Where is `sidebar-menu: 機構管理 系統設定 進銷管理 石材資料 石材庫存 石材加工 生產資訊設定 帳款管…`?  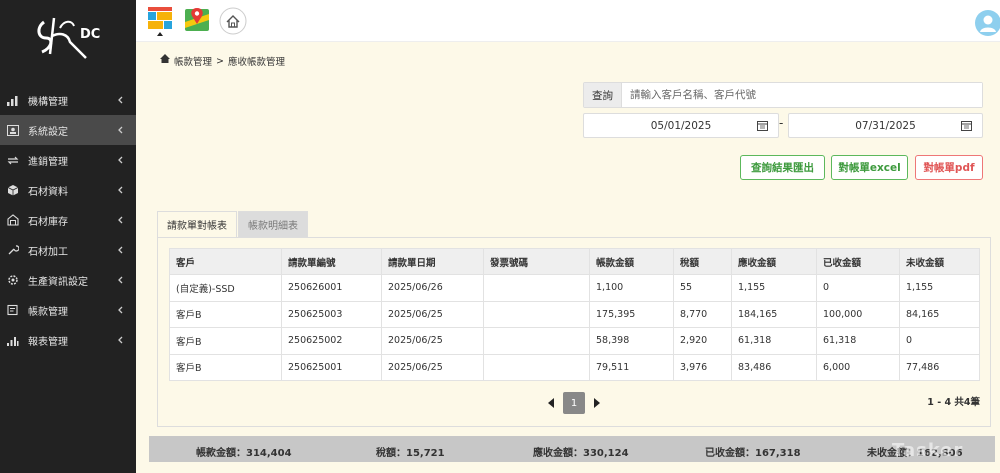 sidebar-menu: 機構管理 系統設定 進銷管理 石材資料 石材庫存 石材加工 生產資訊設定 帳款管… is located at coordinates (68, 220).